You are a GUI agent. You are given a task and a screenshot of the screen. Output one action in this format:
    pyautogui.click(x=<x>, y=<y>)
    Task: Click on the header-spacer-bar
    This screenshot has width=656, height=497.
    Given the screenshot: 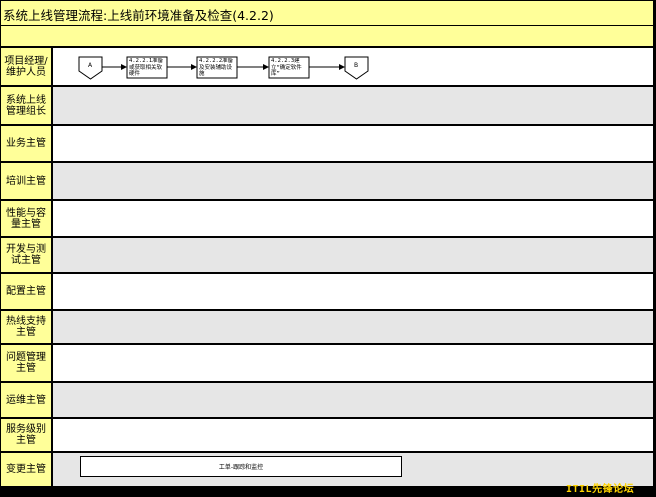 What is the action you would take?
    pyautogui.click(x=327, y=36)
    